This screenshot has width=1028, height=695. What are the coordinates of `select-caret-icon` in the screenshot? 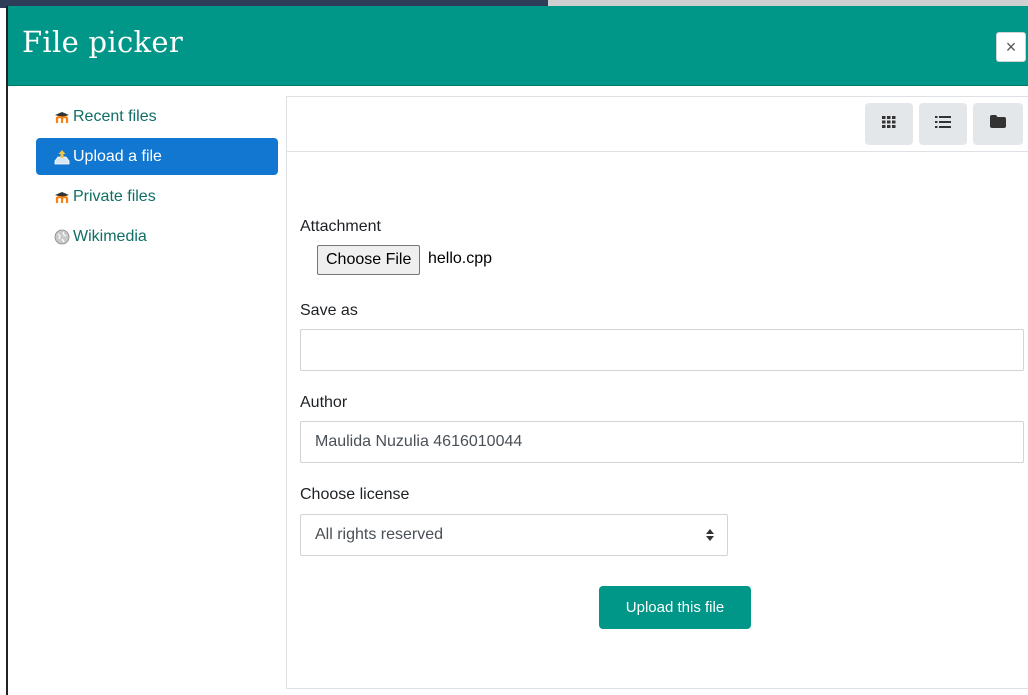 It's located at (710, 536).